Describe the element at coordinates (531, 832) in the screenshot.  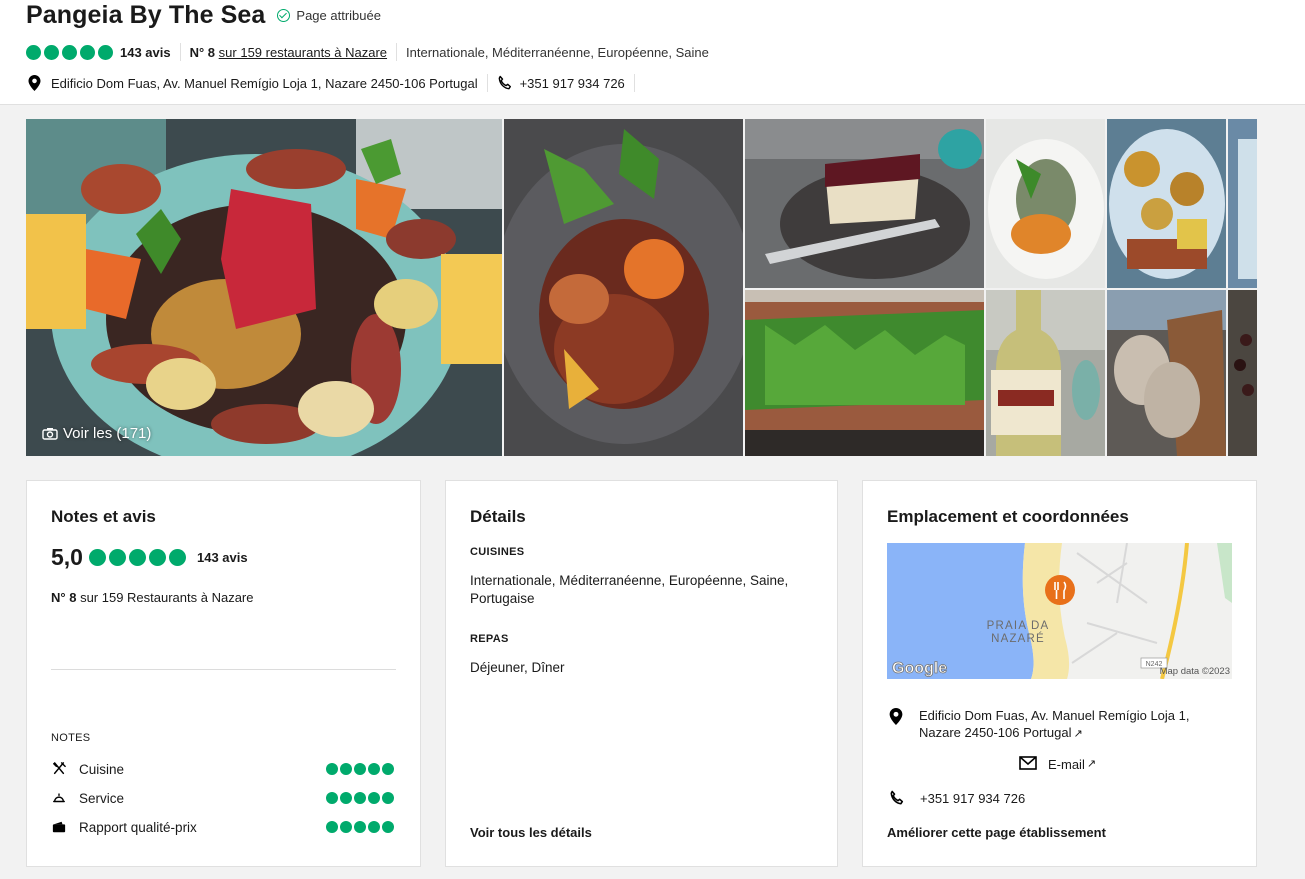
I see `see-all-details-link: Voir tous les détails` at that location.